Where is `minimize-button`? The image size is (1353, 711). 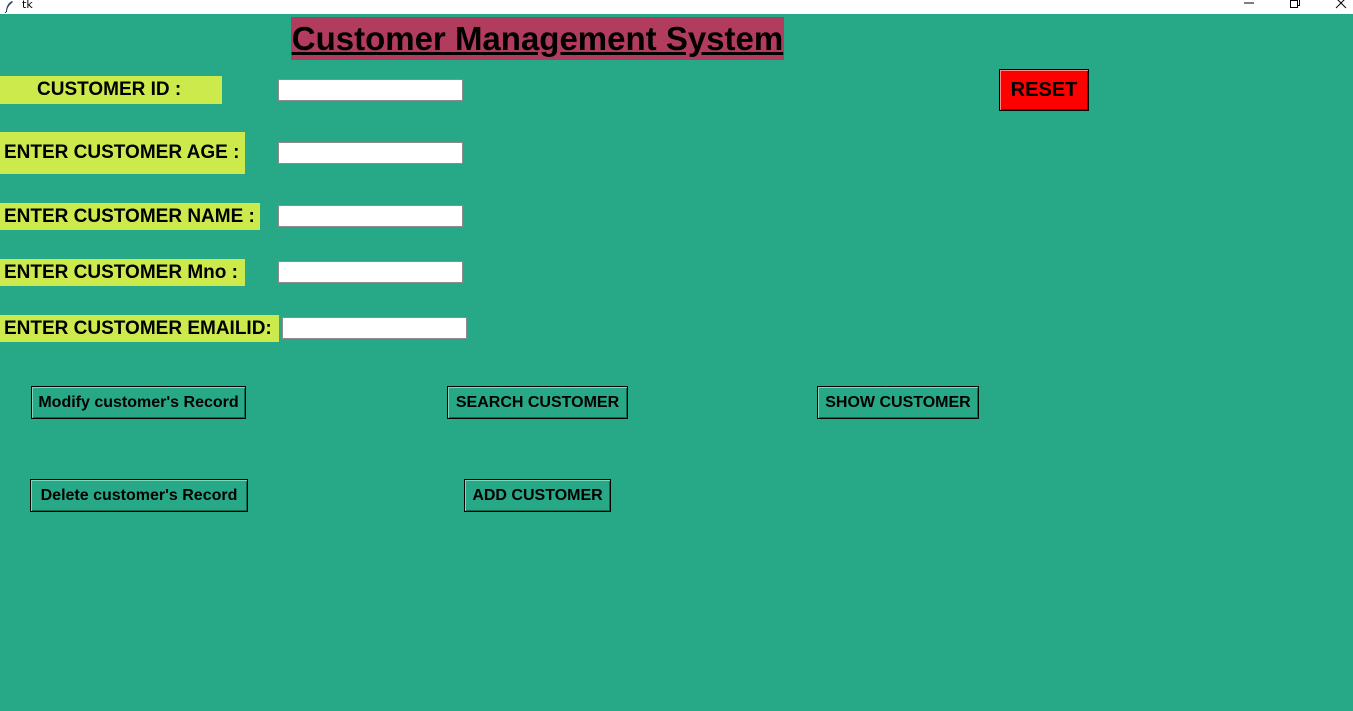 minimize-button is located at coordinates (1249, 7).